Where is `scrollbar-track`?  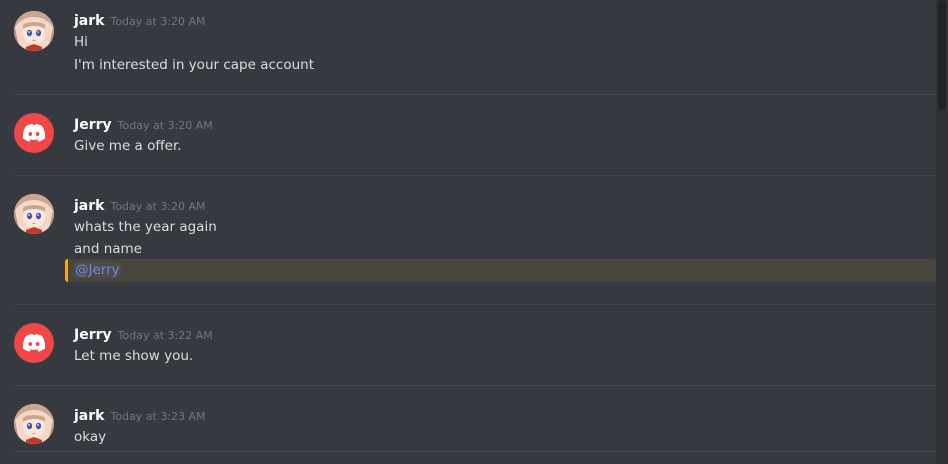 scrollbar-track is located at coordinates (942, 232).